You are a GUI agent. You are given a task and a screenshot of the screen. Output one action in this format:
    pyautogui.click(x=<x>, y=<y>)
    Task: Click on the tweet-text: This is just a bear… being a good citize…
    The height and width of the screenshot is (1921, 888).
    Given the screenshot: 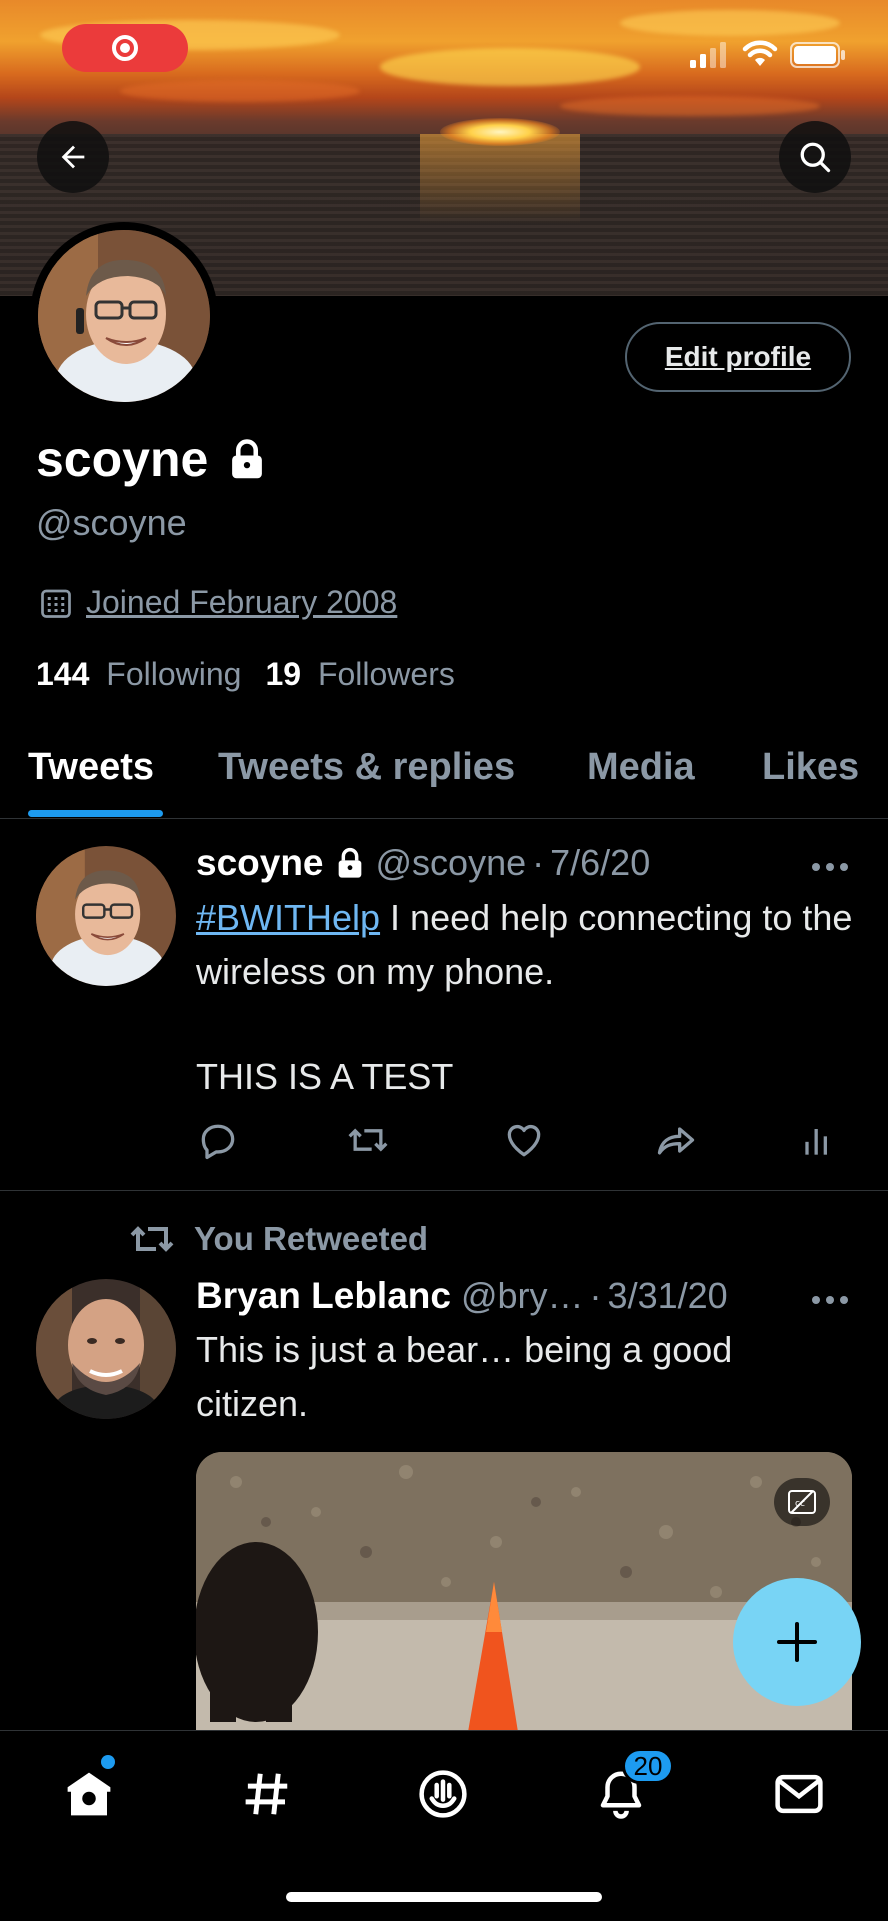 What is the action you would take?
    pyautogui.click(x=464, y=1376)
    